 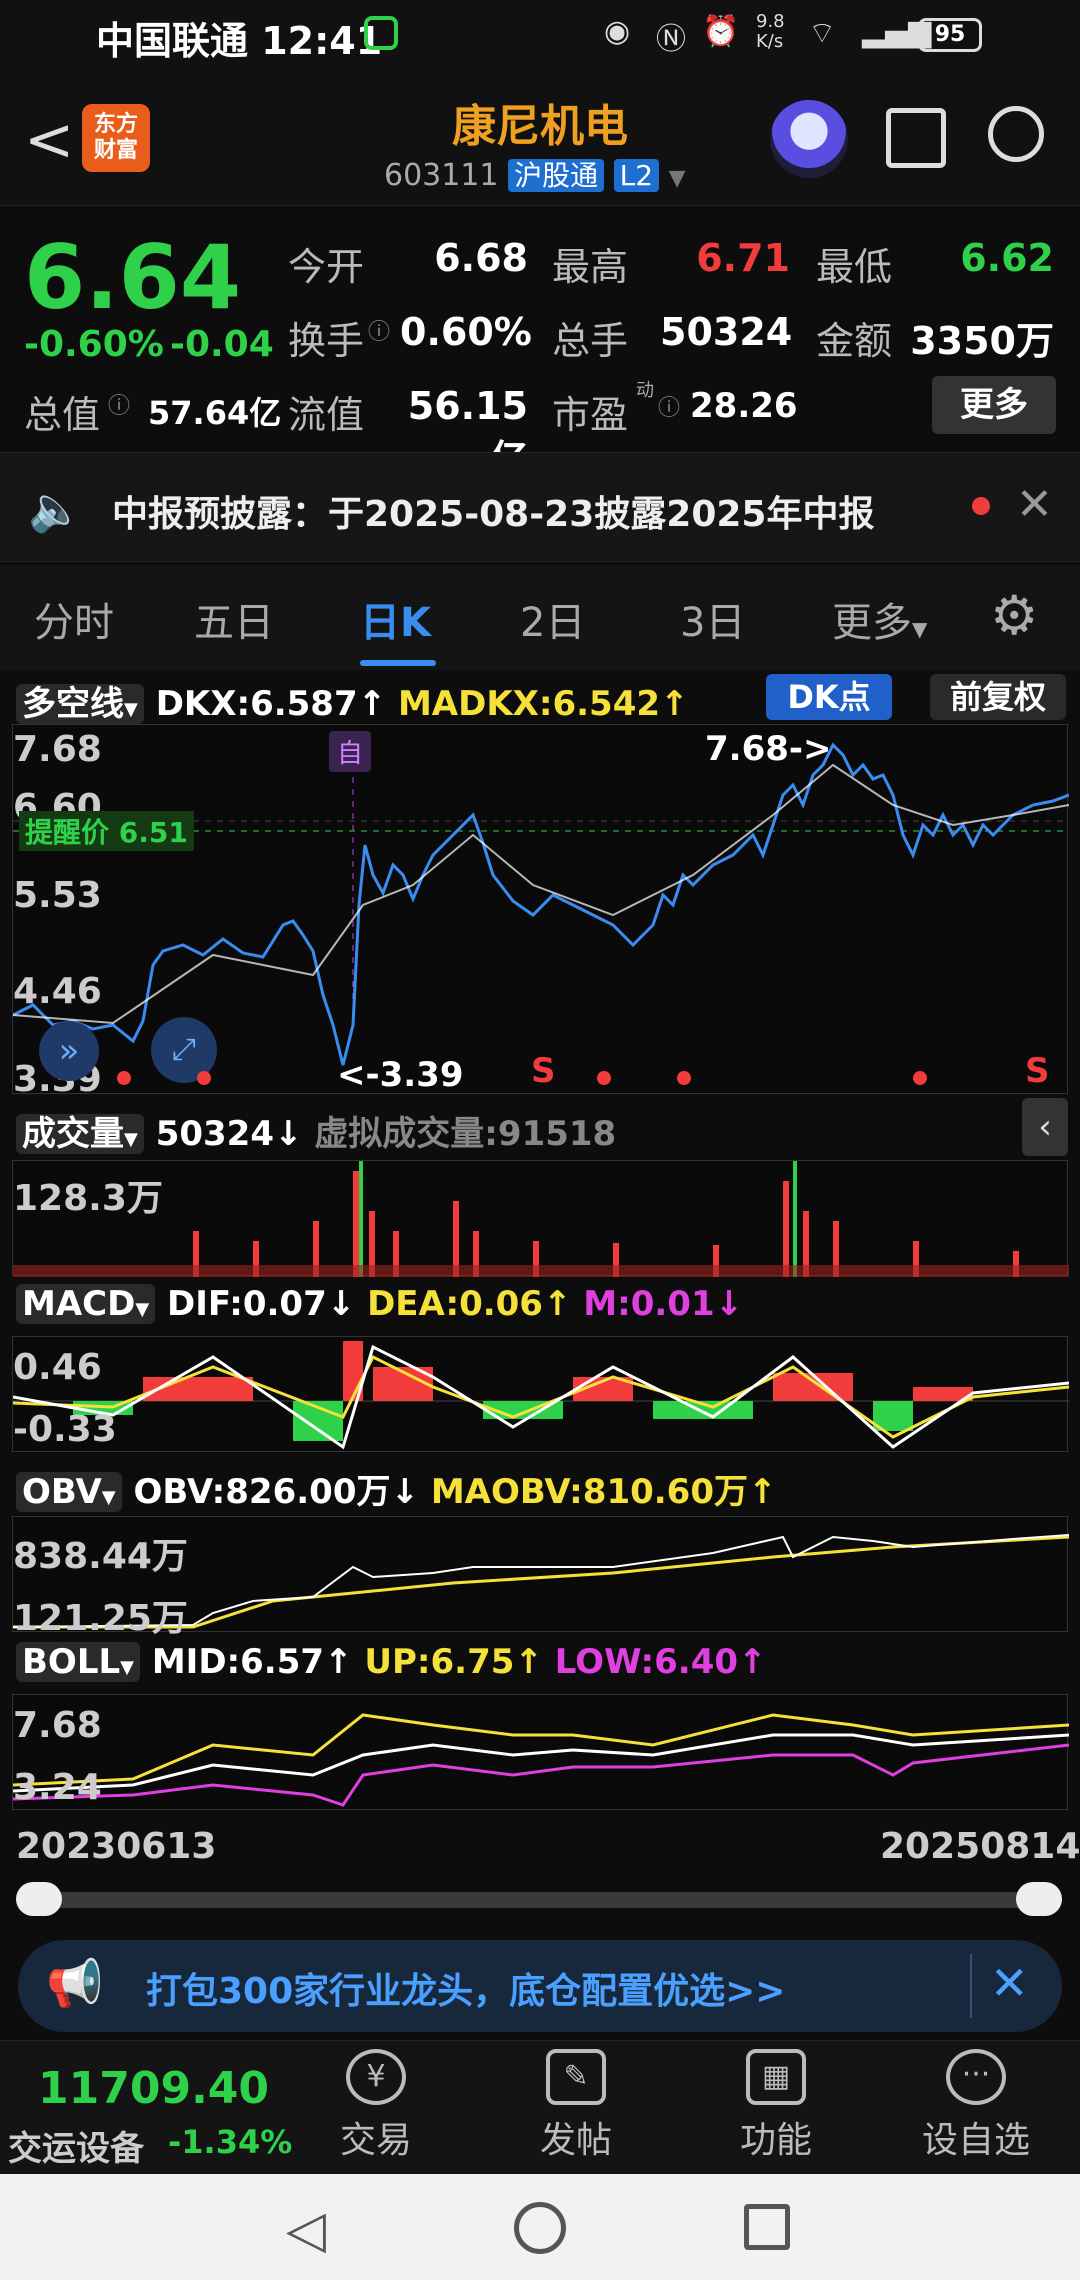 I want to click on nav-home-icon, so click(x=540, y=2228).